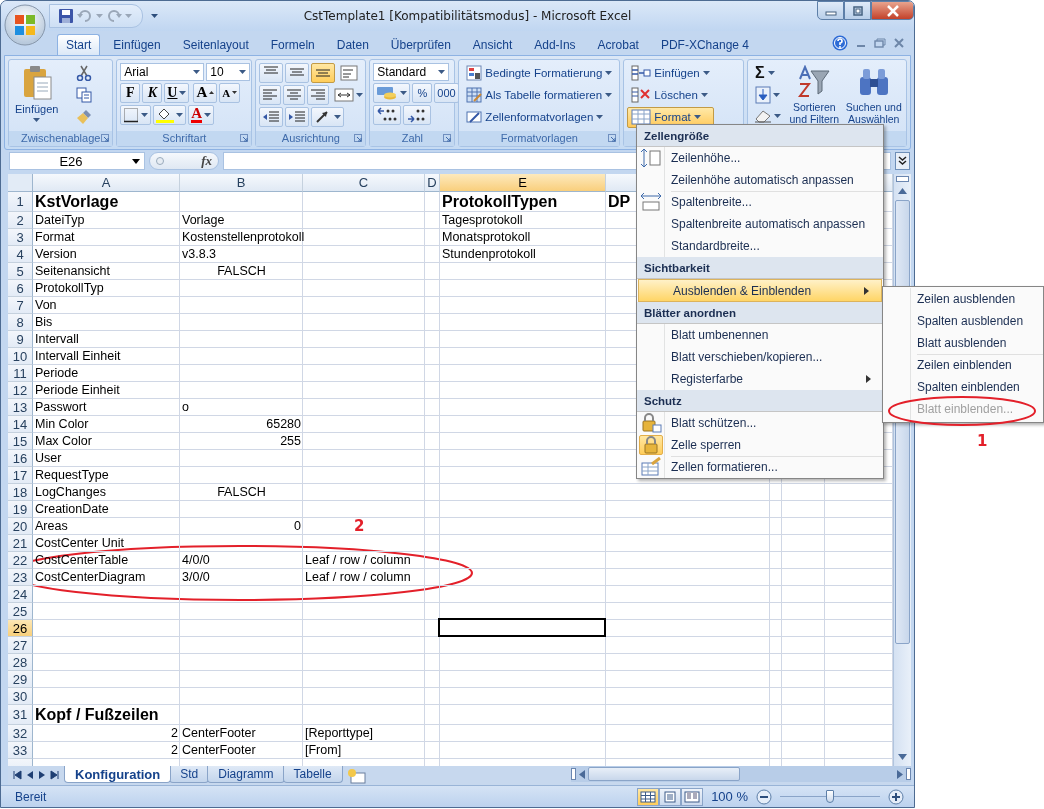 The image size is (1044, 809). What do you see at coordinates (539, 73) in the screenshot?
I see `conditional-formatting-button: Bedingte Formatierung` at bounding box center [539, 73].